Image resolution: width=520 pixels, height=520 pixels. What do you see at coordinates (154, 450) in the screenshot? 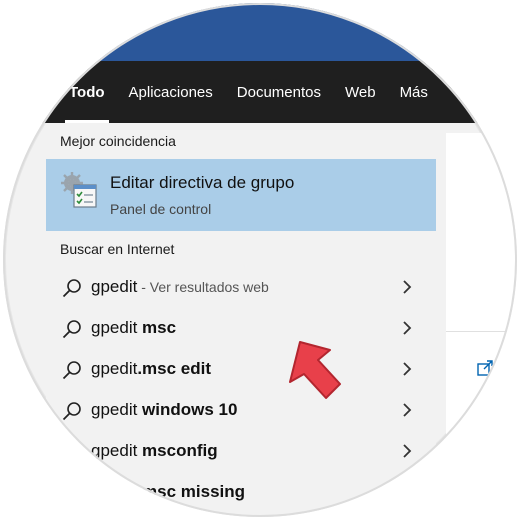
I see `web-result-text: gpedit msconfig` at bounding box center [154, 450].